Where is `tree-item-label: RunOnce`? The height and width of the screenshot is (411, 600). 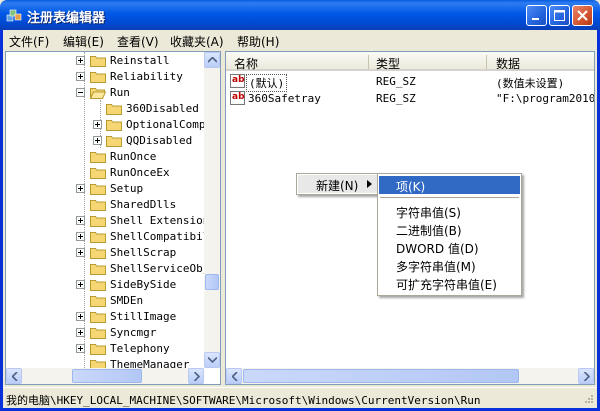
tree-item-label: RunOnce is located at coordinates (133, 156).